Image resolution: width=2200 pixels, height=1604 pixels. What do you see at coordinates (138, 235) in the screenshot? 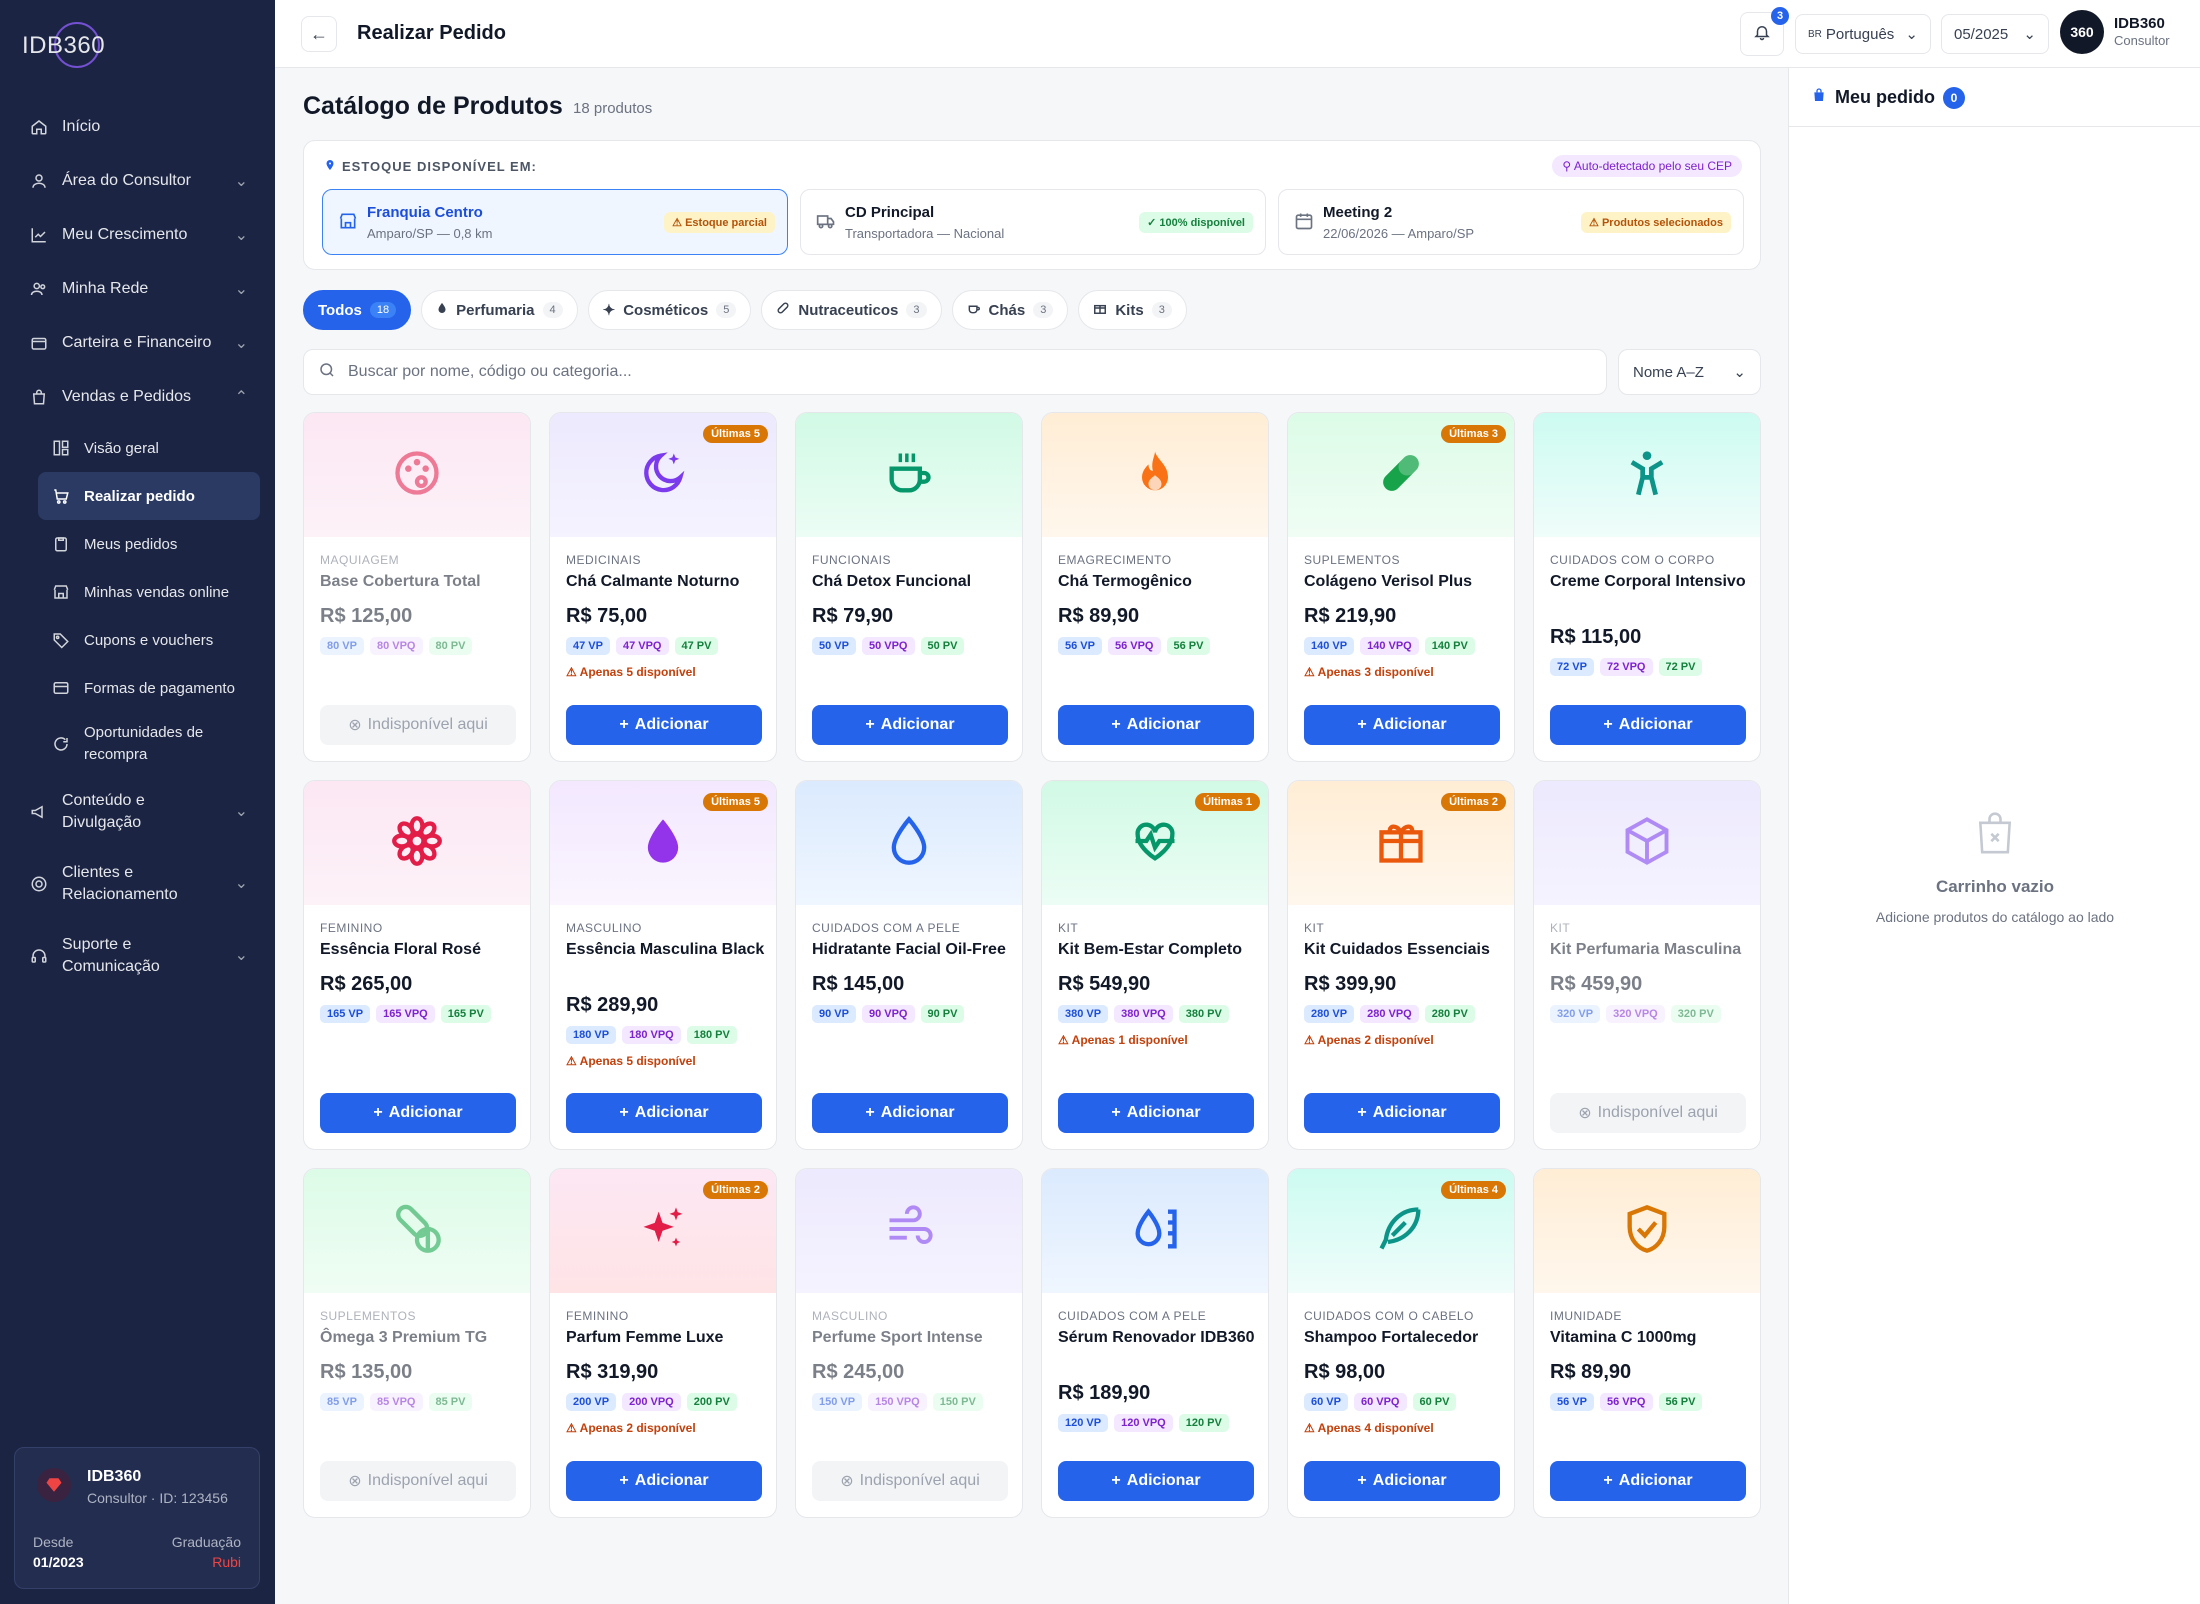
I see `sidebar-item-crescimento: Meu Crescimento ⌄` at bounding box center [138, 235].